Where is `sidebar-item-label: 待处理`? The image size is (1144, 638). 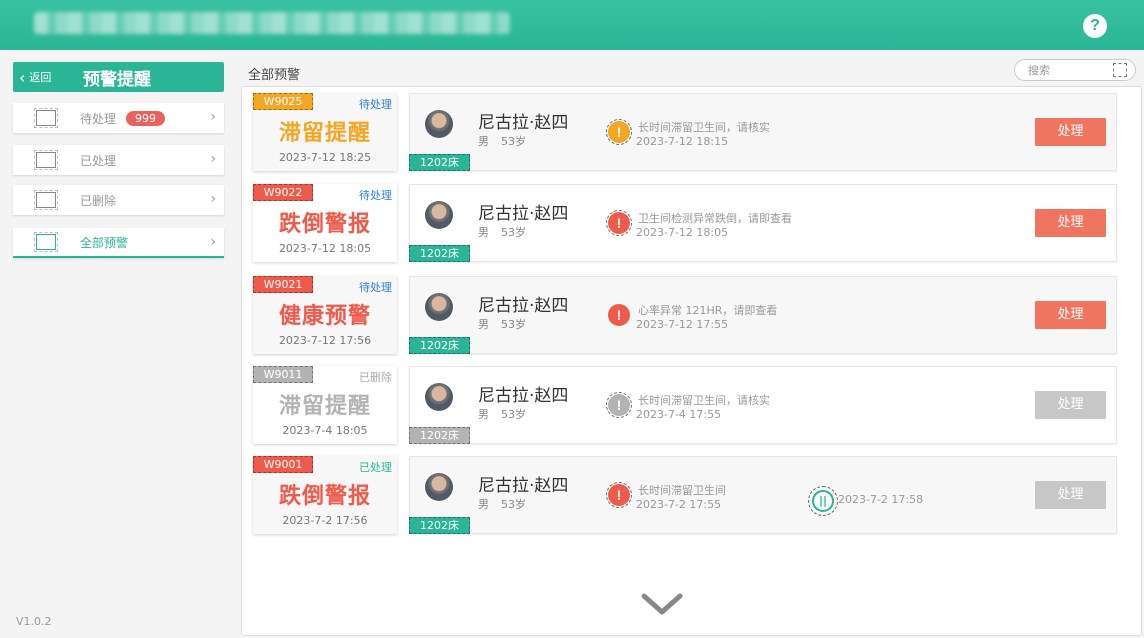 sidebar-item-label: 待处理 is located at coordinates (98, 118).